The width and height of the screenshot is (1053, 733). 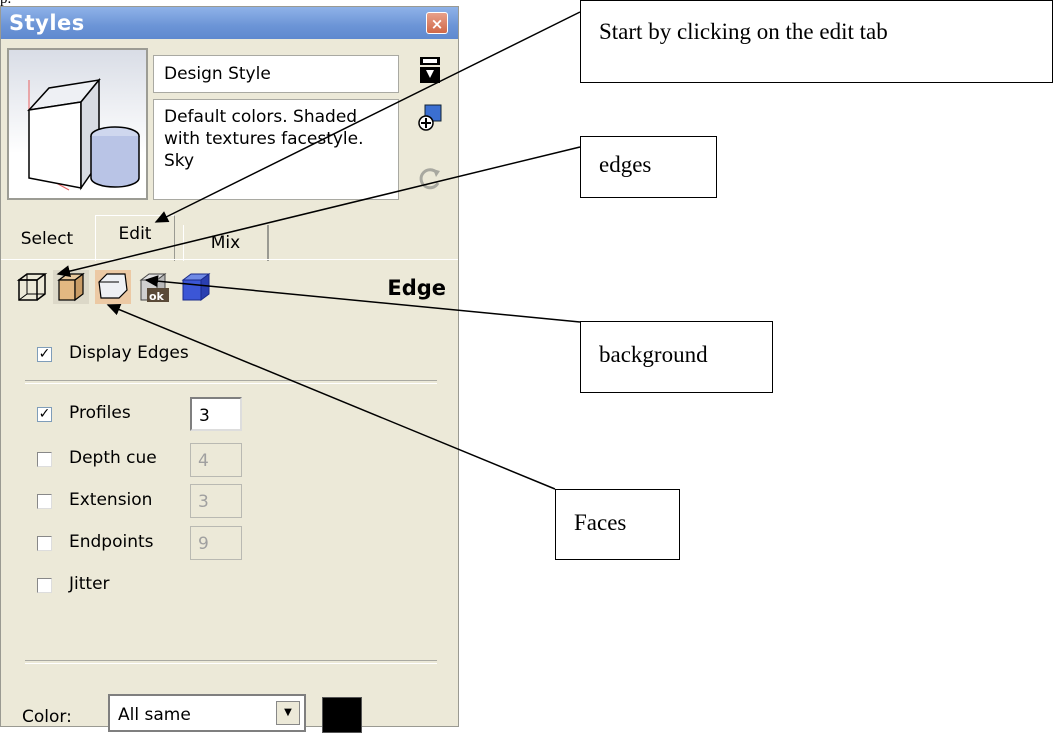 What do you see at coordinates (207, 713) in the screenshot?
I see `color-select: All same ▼` at bounding box center [207, 713].